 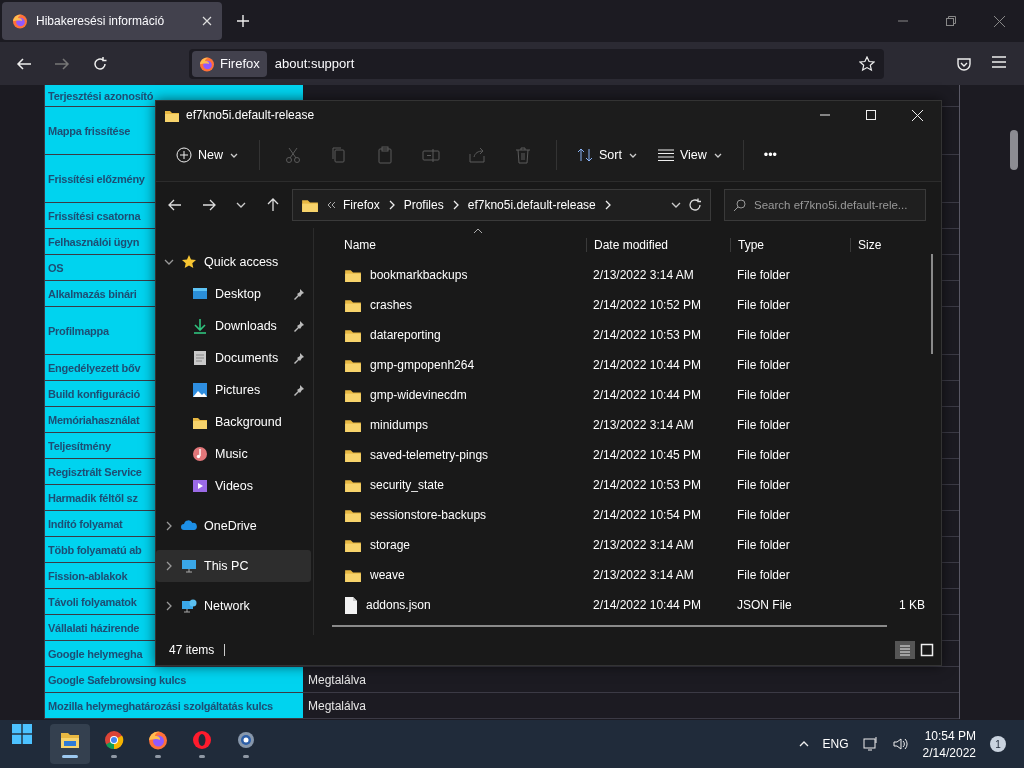 I want to click on chevron-right-icon, so click(x=169, y=526).